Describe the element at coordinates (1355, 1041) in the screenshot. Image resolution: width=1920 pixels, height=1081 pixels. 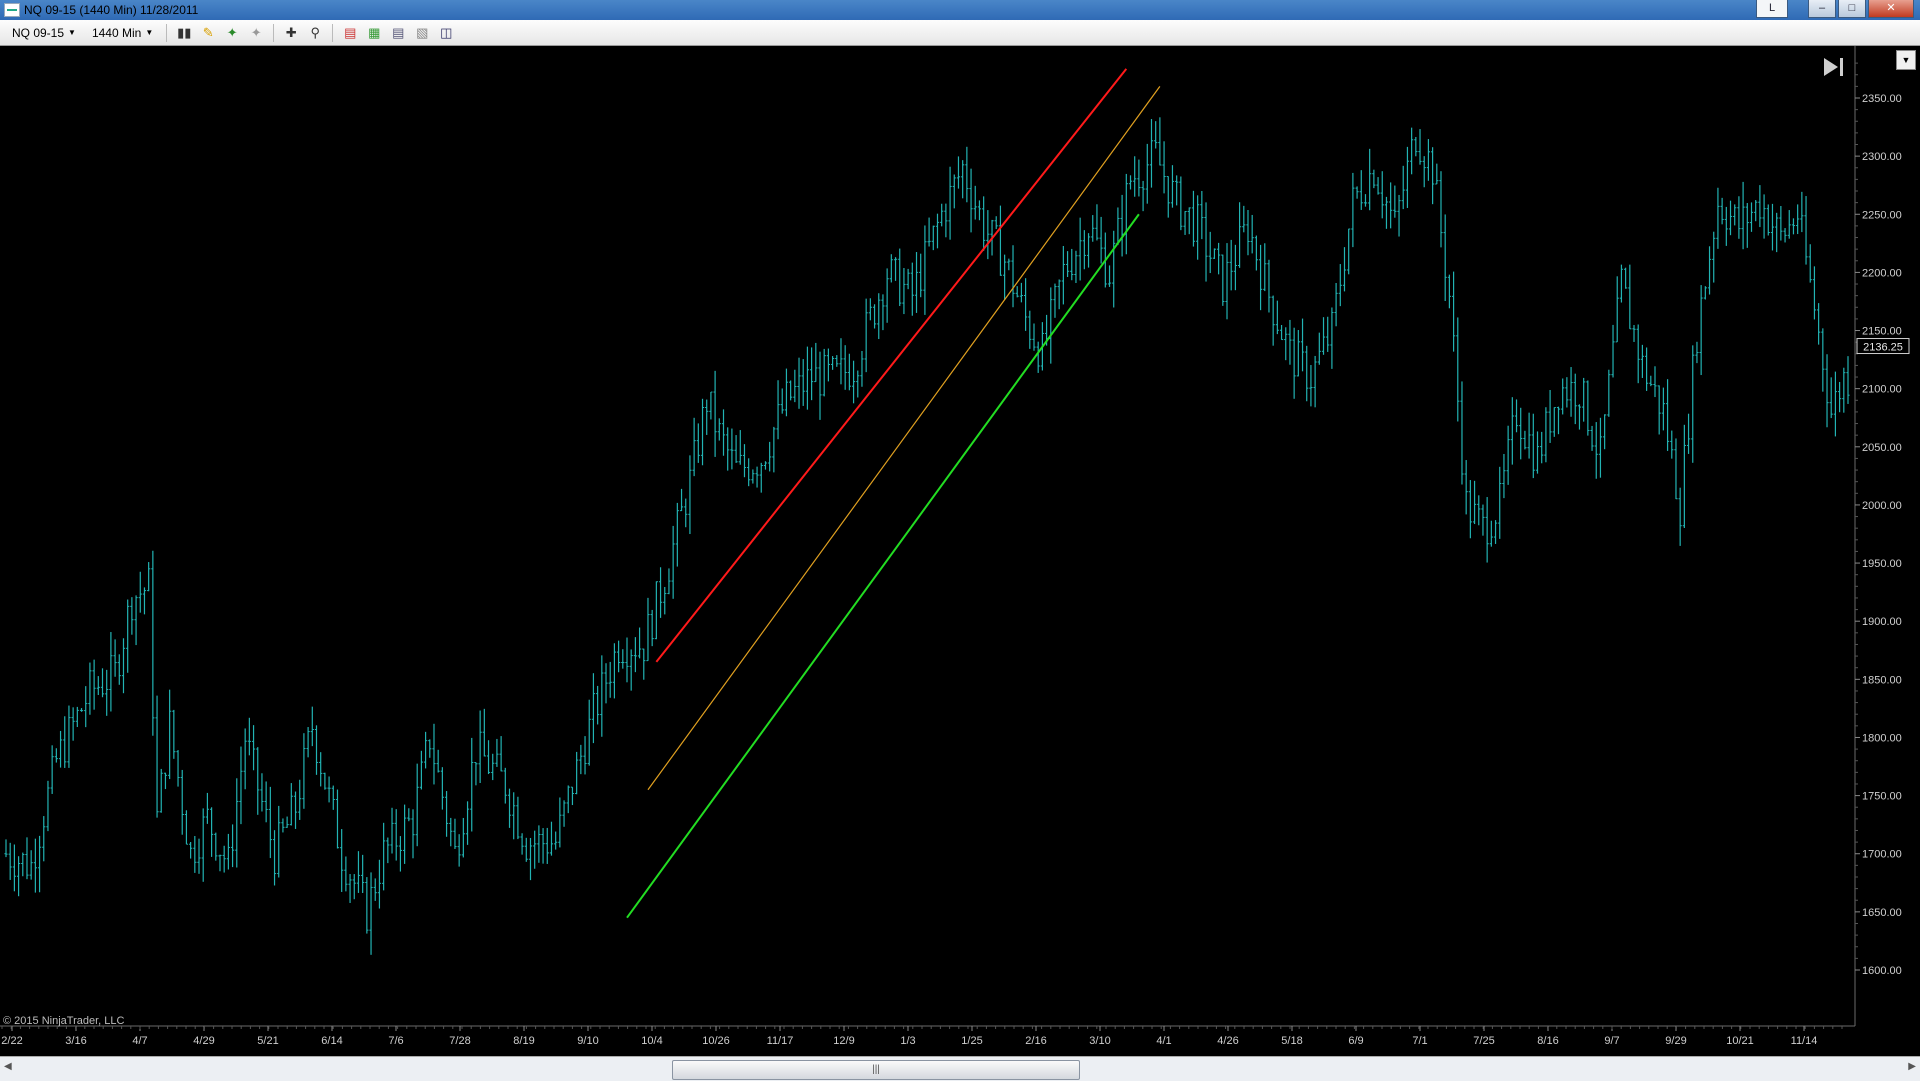
I see `x-tick-label: 6/9` at that location.